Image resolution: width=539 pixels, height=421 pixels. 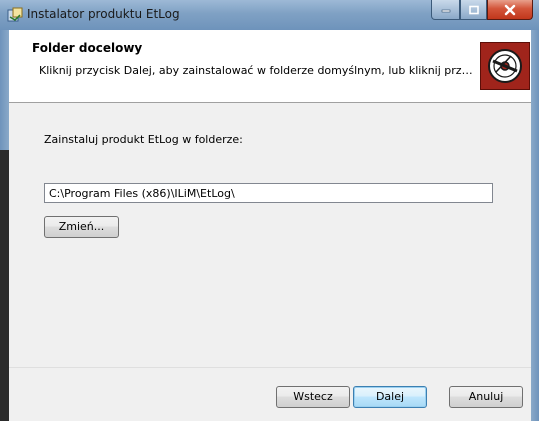 What do you see at coordinates (313, 397) in the screenshot?
I see `back-button: Wstecz` at bounding box center [313, 397].